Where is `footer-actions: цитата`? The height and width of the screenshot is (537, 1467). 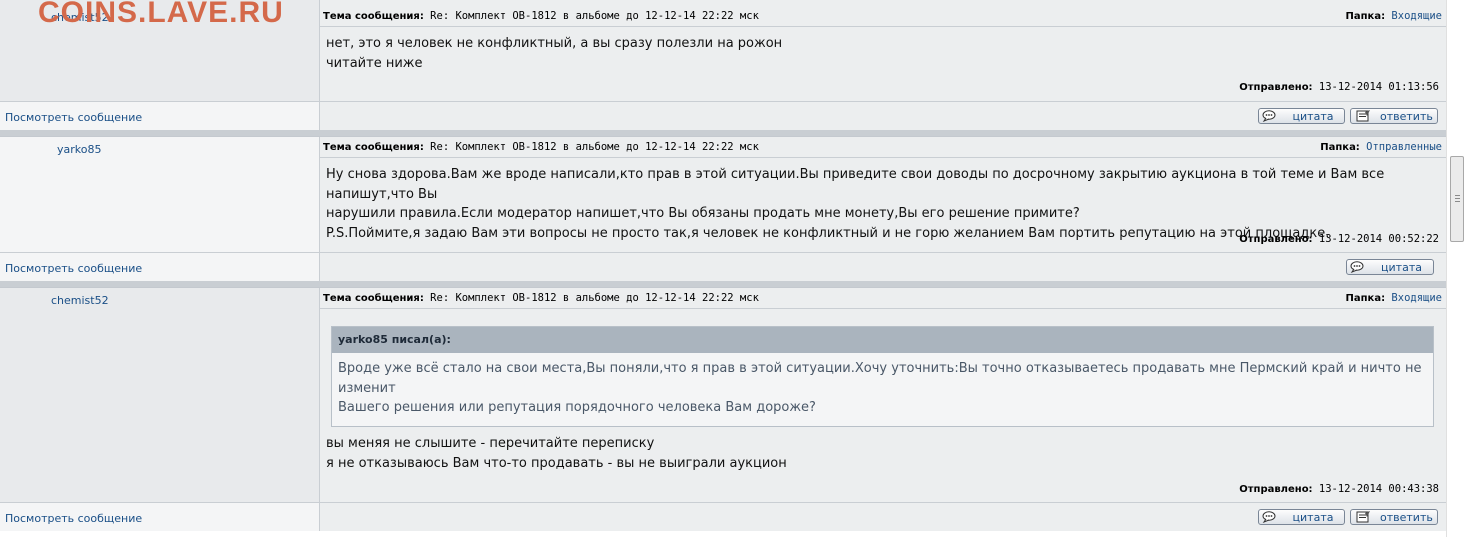
footer-actions: цитата is located at coordinates (883, 267).